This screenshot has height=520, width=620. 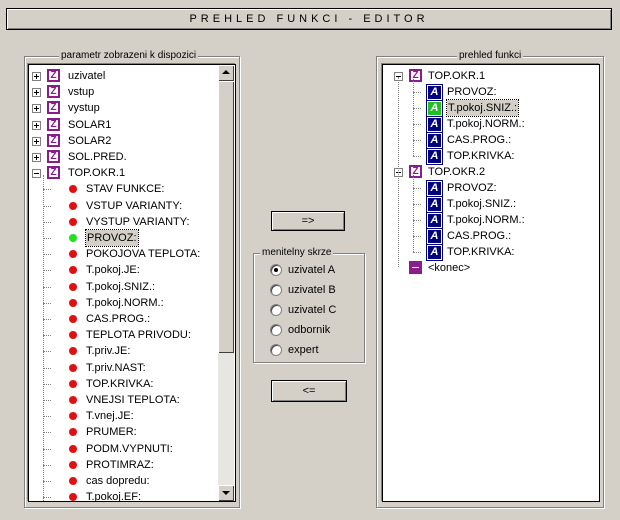 I want to click on tree-root-node: Zuzivatel, so click(x=123, y=76).